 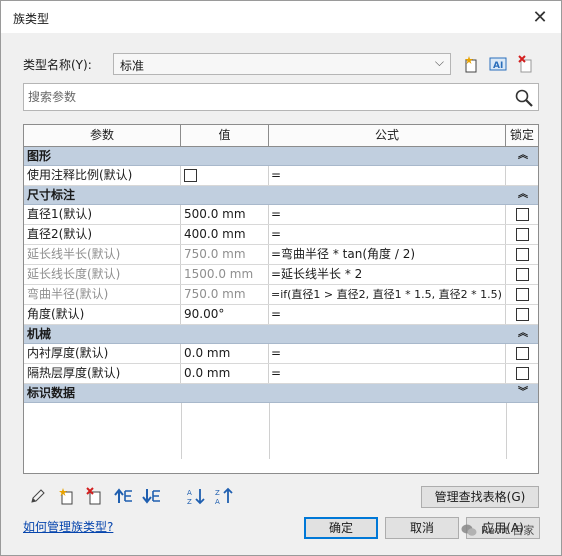 I want to click on edit-parameter-button, so click(x=38, y=496).